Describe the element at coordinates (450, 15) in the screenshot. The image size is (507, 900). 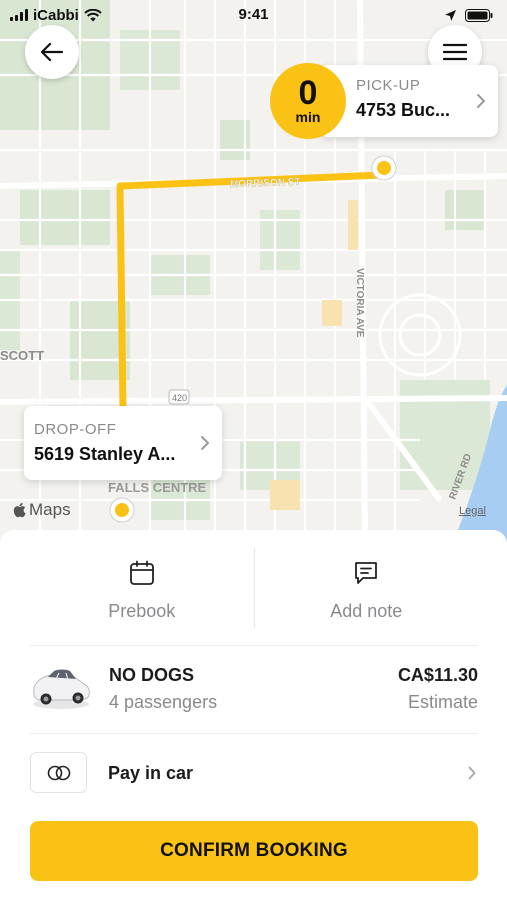
I see `location-arrow-icon` at that location.